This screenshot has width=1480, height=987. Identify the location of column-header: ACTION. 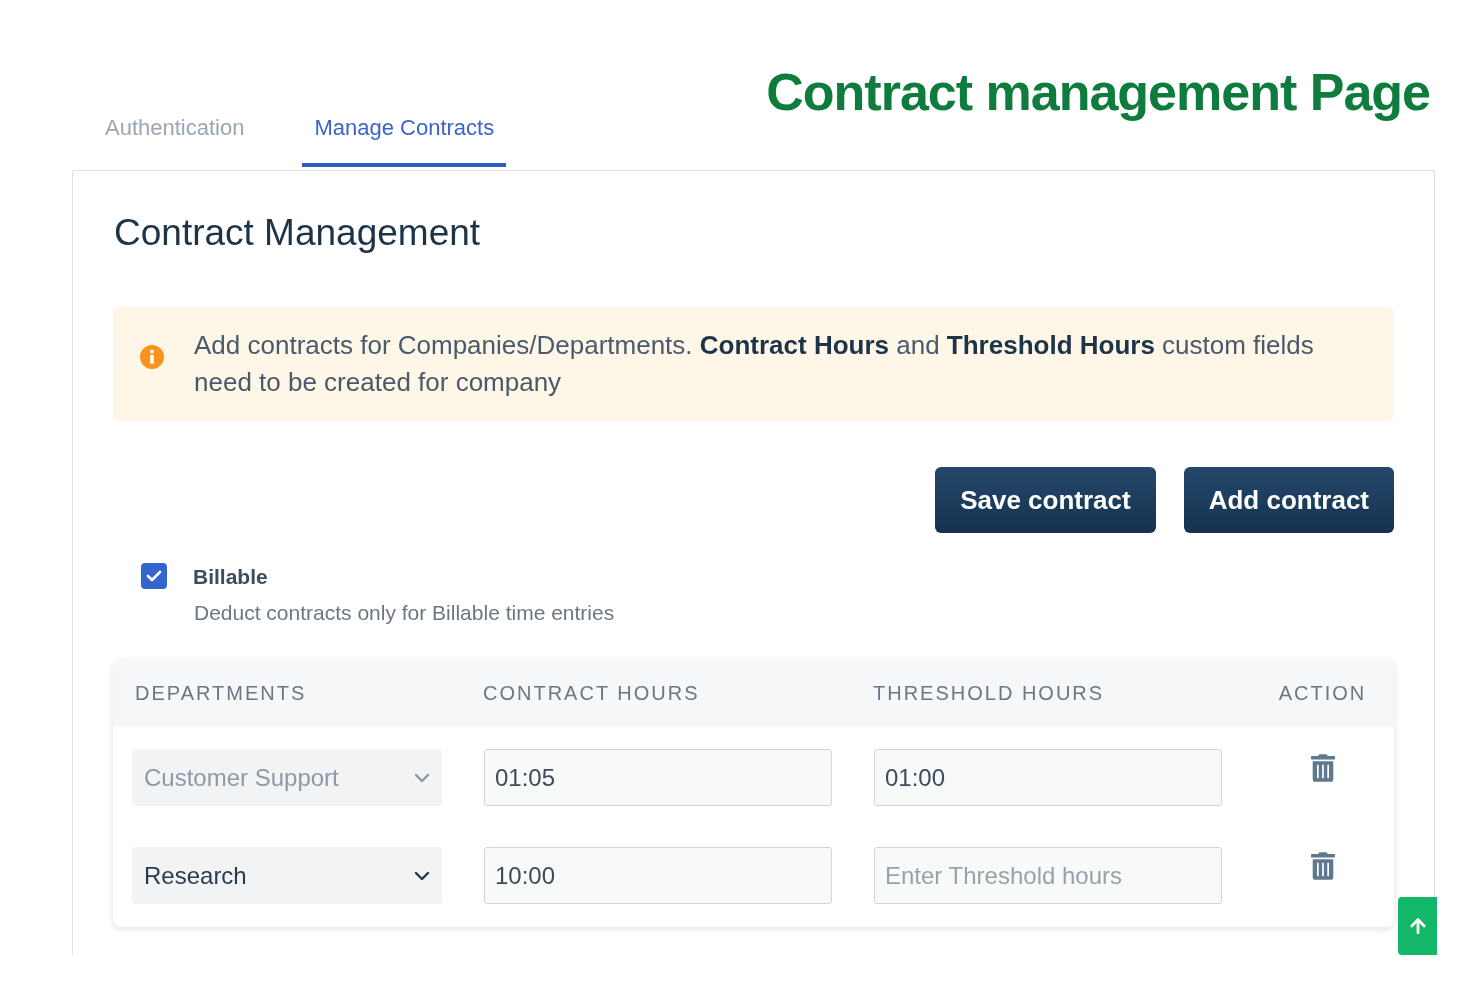
(1322, 693).